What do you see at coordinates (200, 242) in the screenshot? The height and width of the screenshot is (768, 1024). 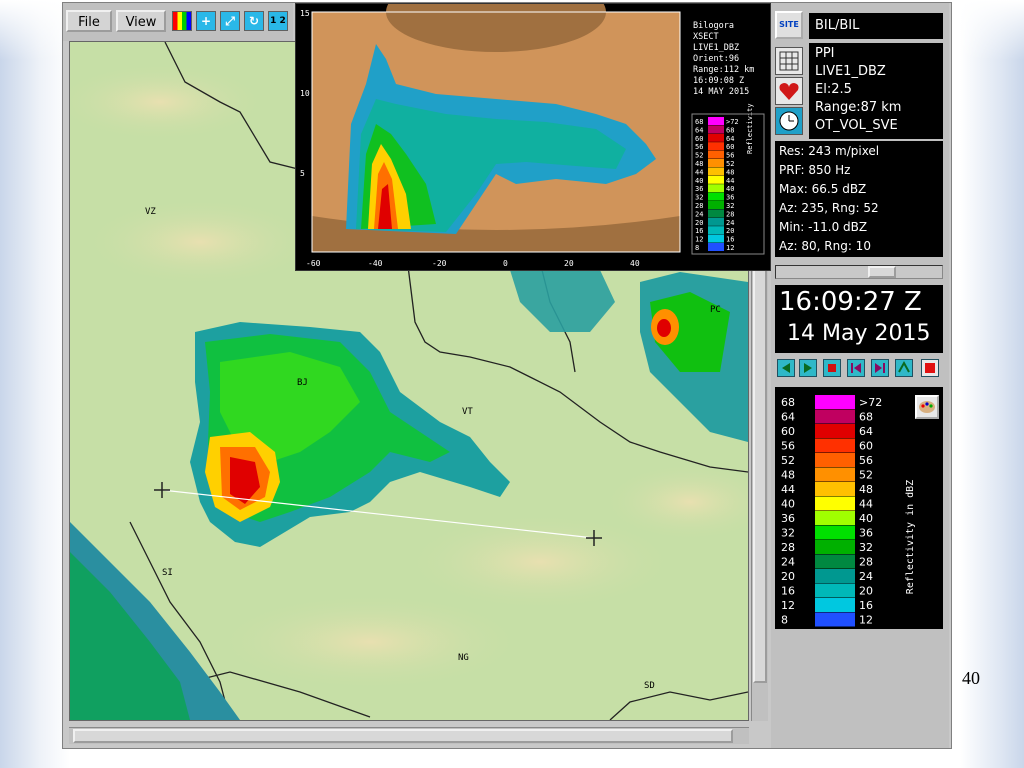 I see `terrain-hill` at bounding box center [200, 242].